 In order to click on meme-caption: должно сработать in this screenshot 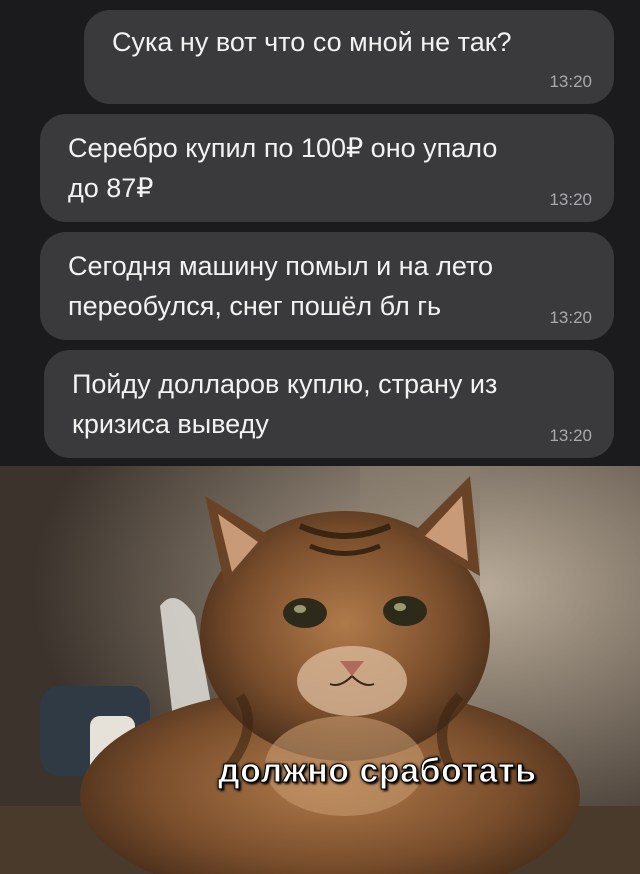, I will do `click(377, 771)`.